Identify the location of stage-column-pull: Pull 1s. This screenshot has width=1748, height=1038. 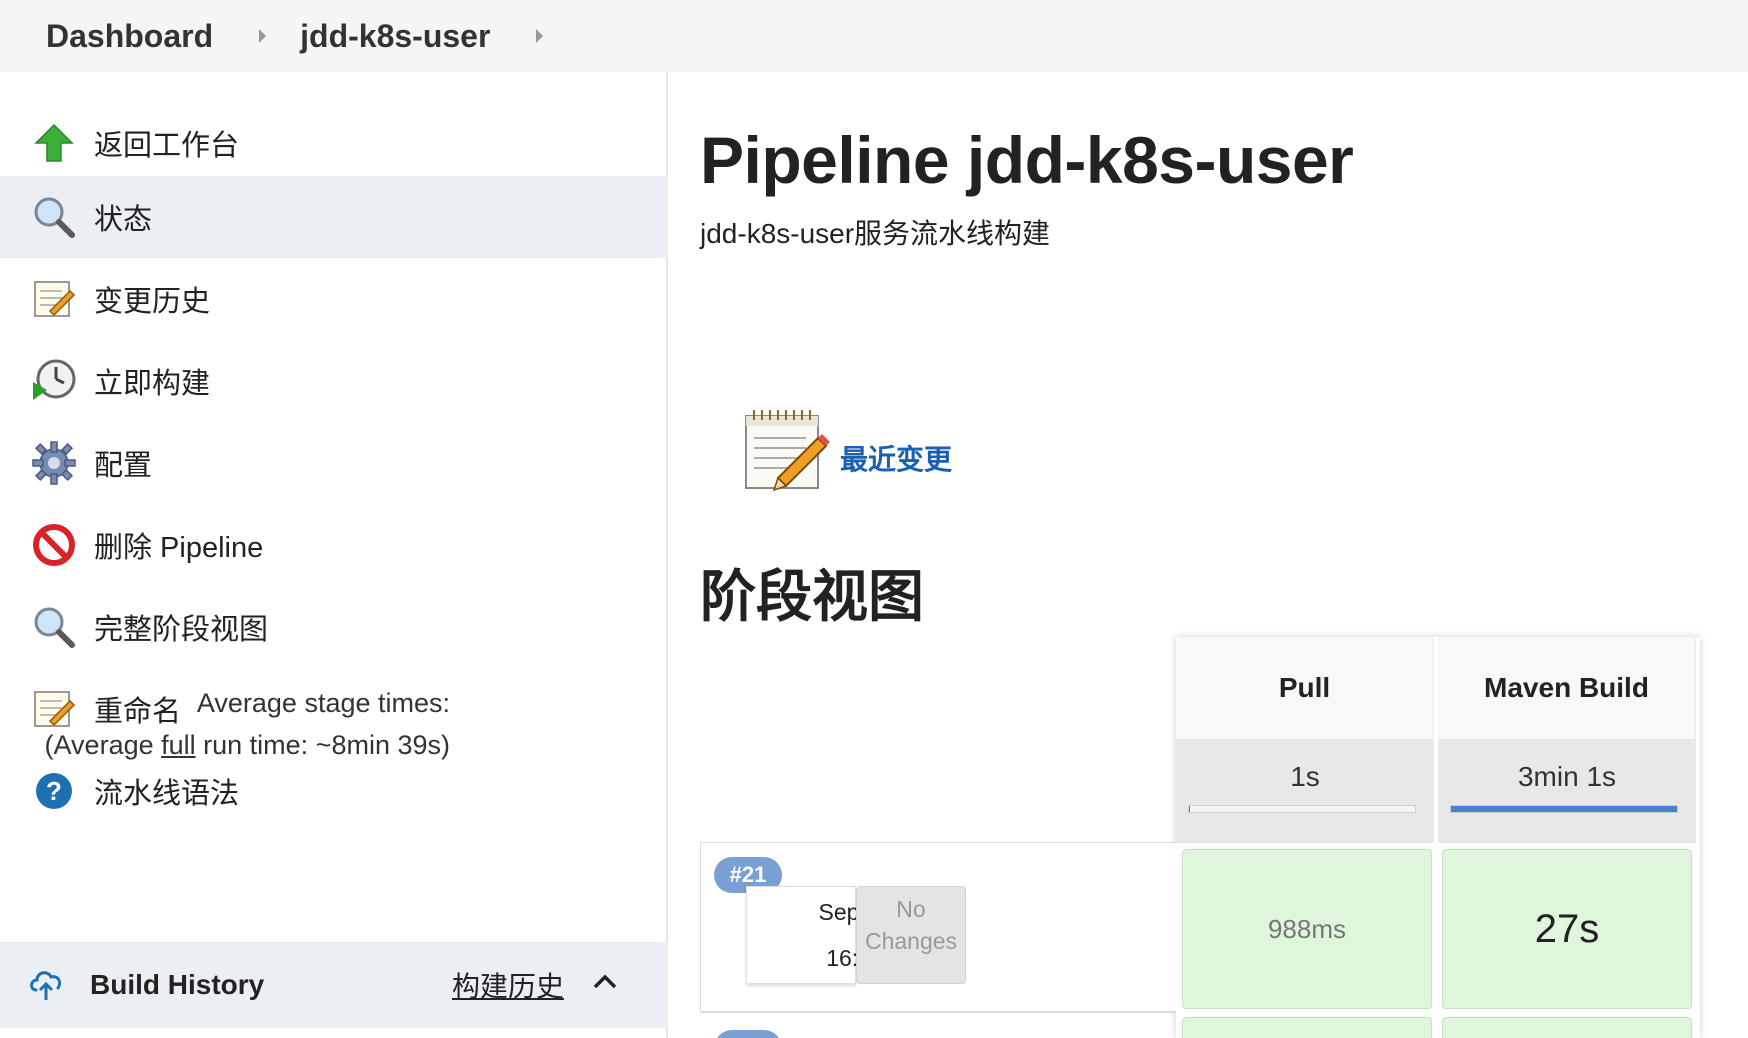
(1305, 740).